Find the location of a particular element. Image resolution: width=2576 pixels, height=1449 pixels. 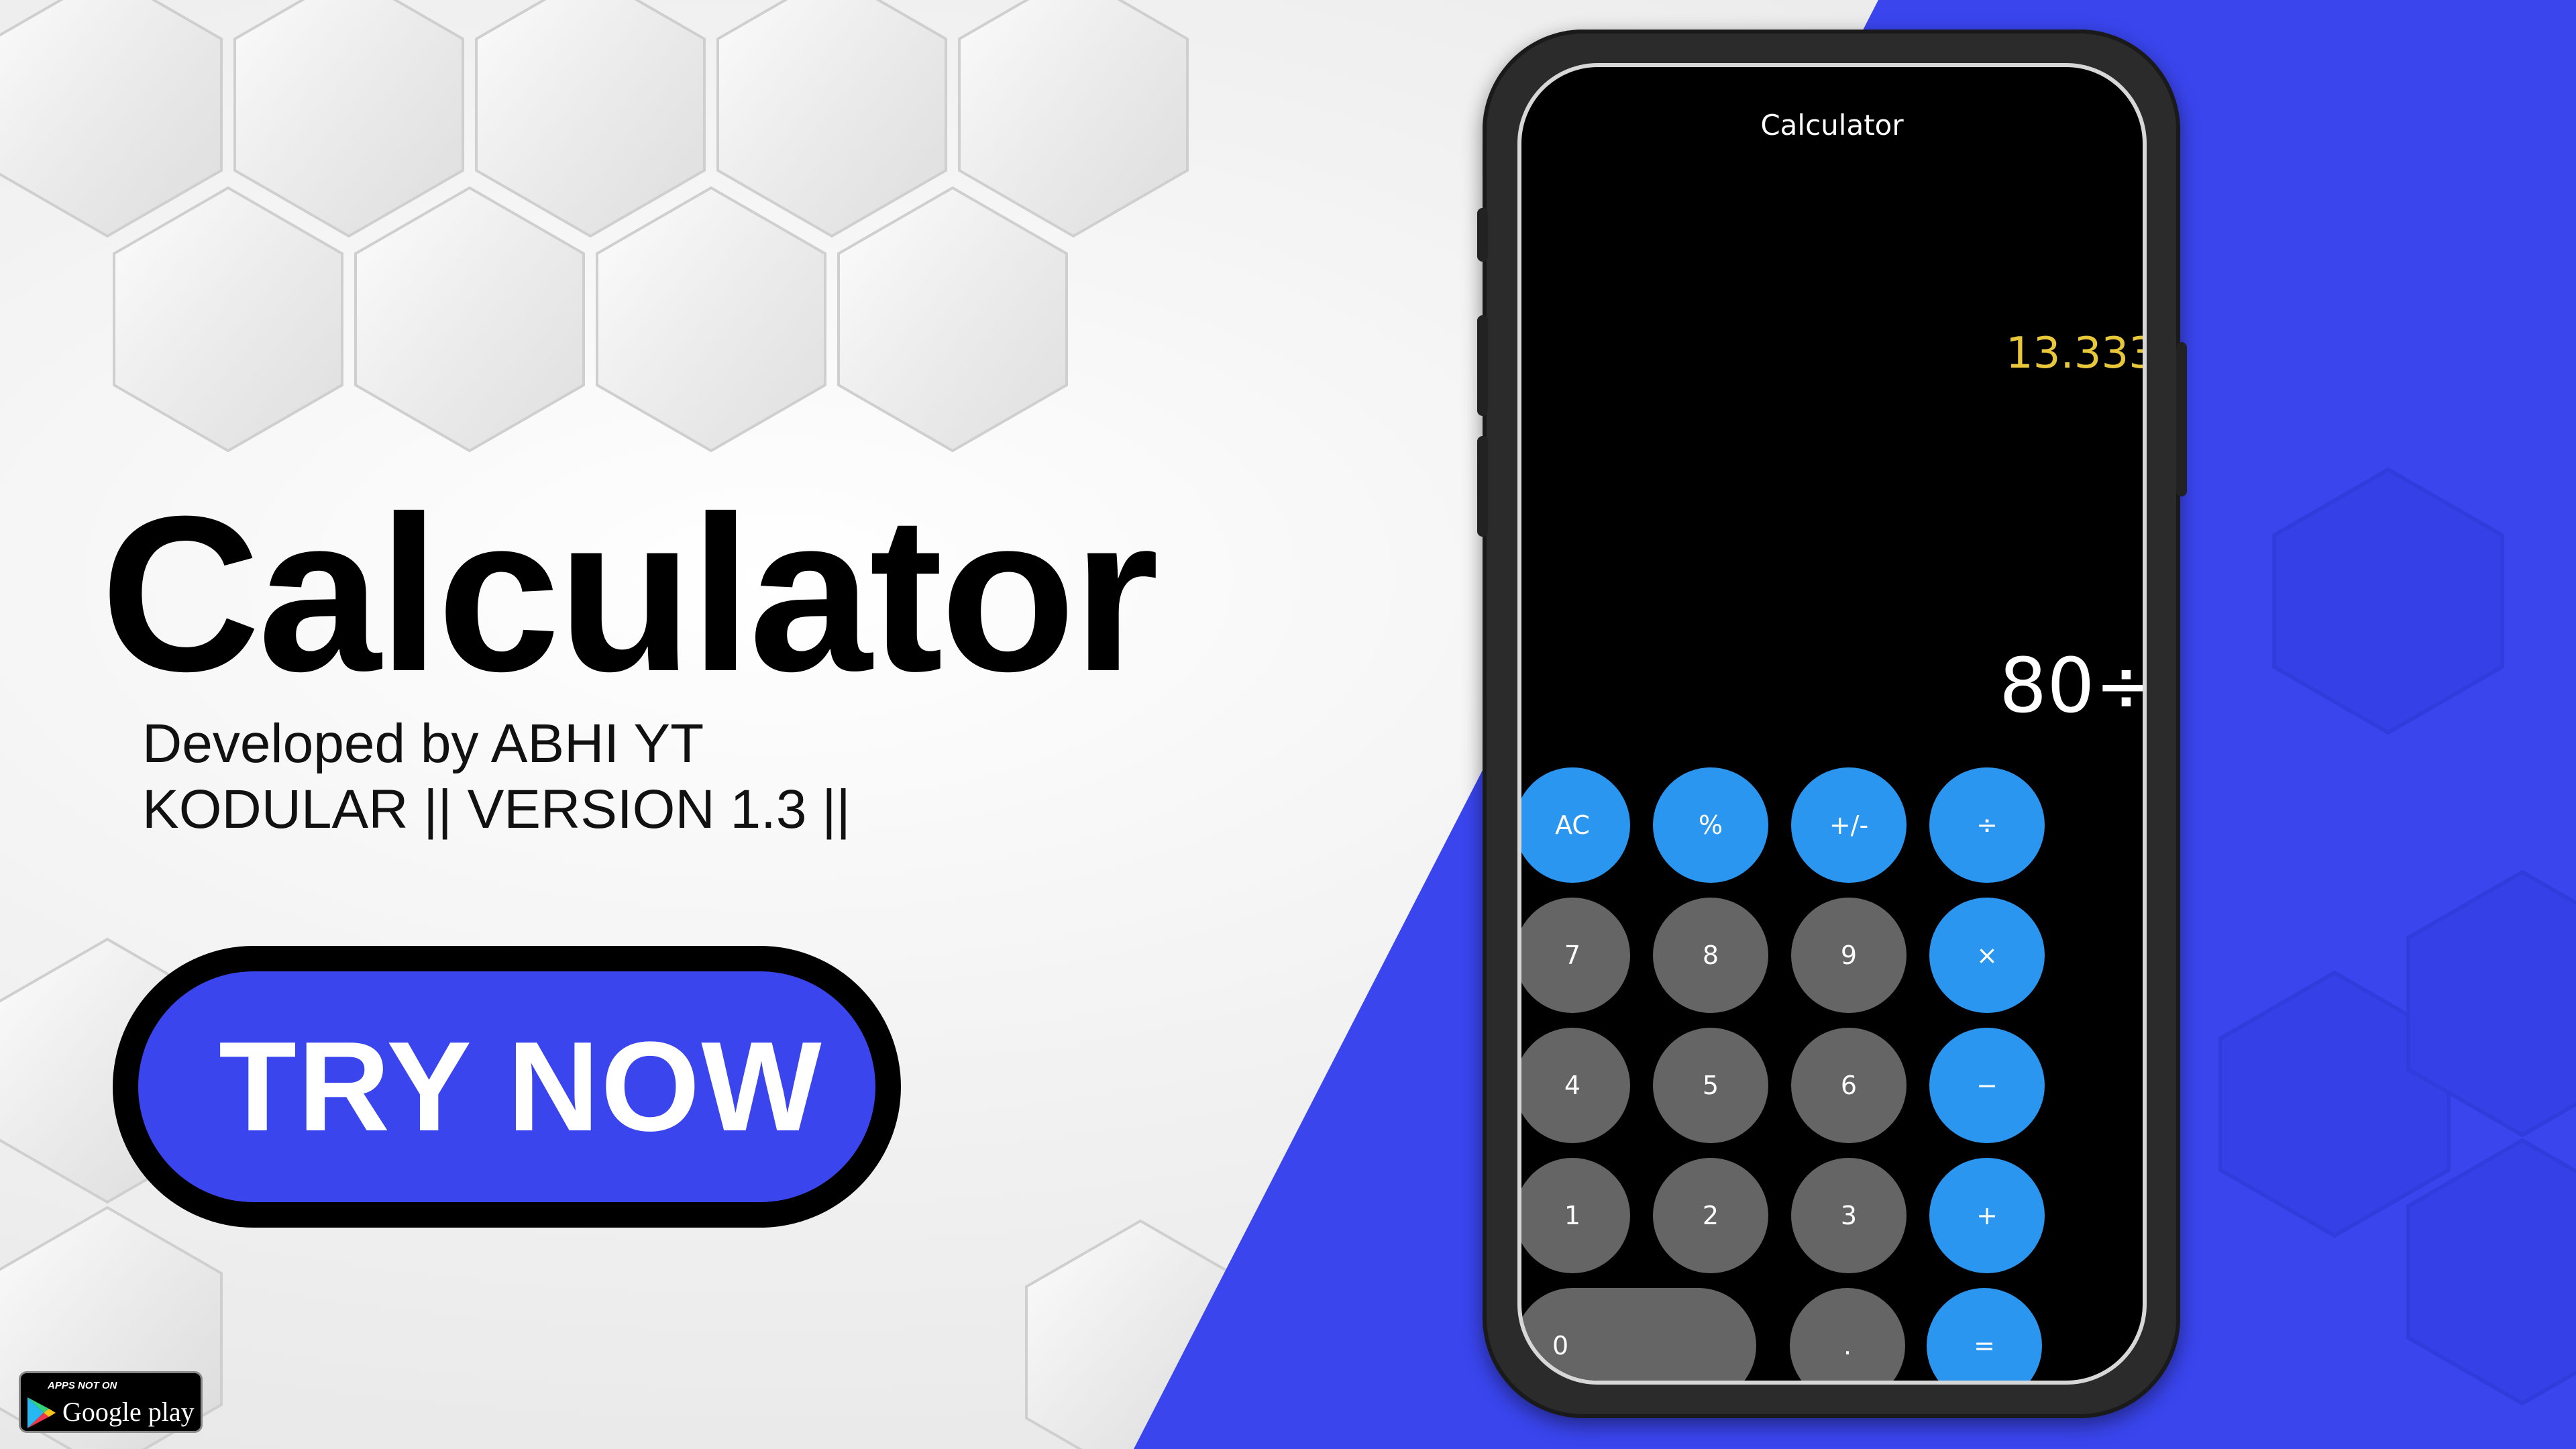

try-now-button-fill: TRY NOW is located at coordinates (506, 1086).